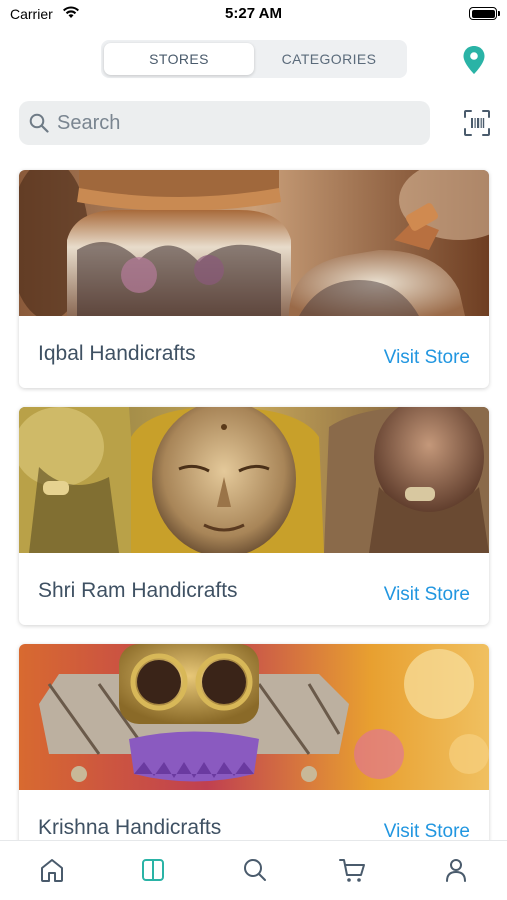  I want to click on search-tab-icon, so click(255, 870).